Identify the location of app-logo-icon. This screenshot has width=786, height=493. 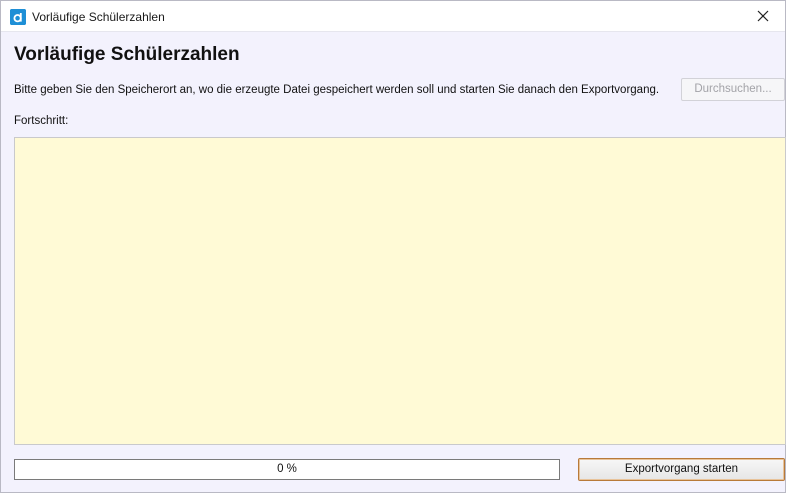
(18, 17).